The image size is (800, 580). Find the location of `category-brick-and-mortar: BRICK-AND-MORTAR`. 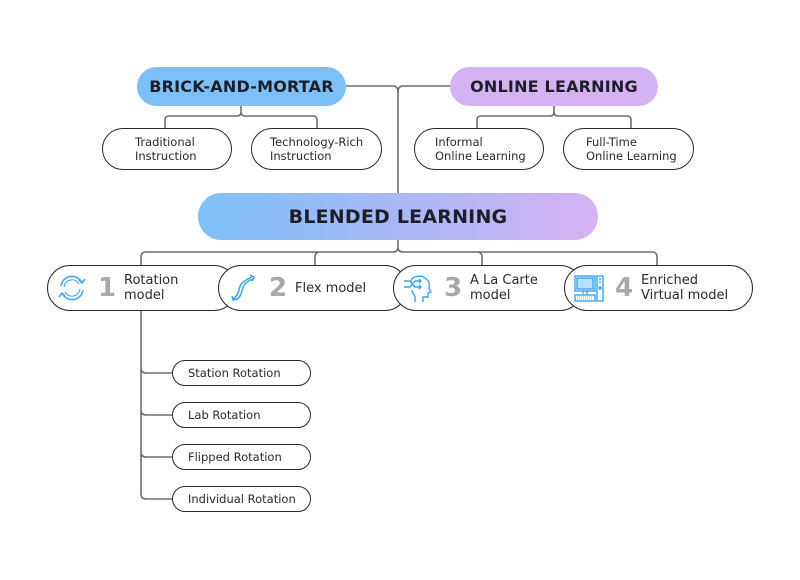

category-brick-and-mortar: BRICK-AND-MORTAR is located at coordinates (241, 86).